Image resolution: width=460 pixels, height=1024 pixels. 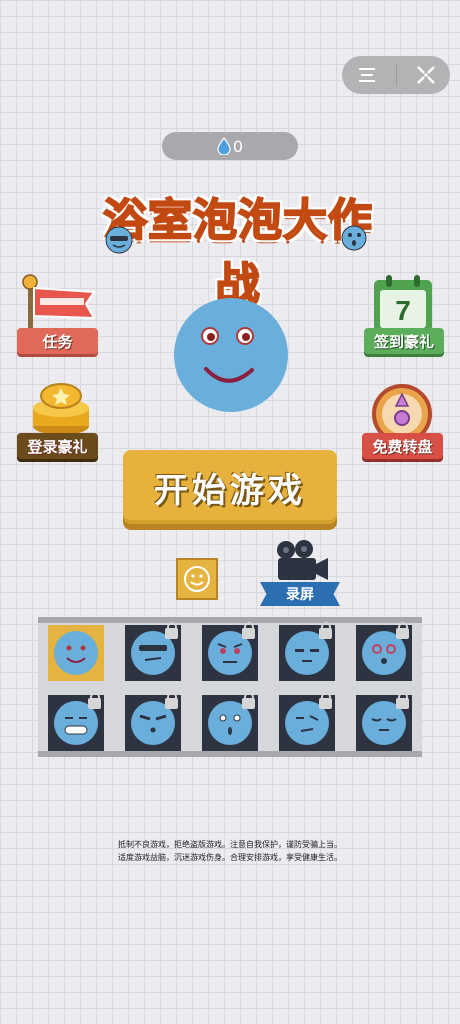 I want to click on wheel-icon, so click(x=402, y=412).